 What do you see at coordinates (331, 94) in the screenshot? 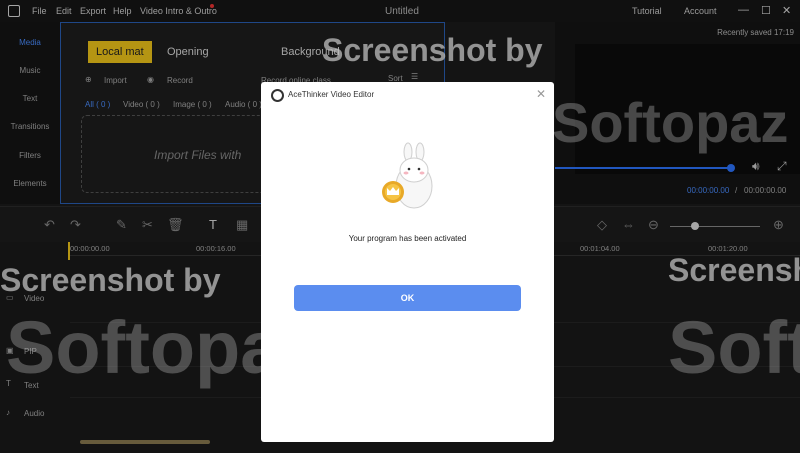
I see `dialog-title: AceThinker Video Editor` at bounding box center [331, 94].